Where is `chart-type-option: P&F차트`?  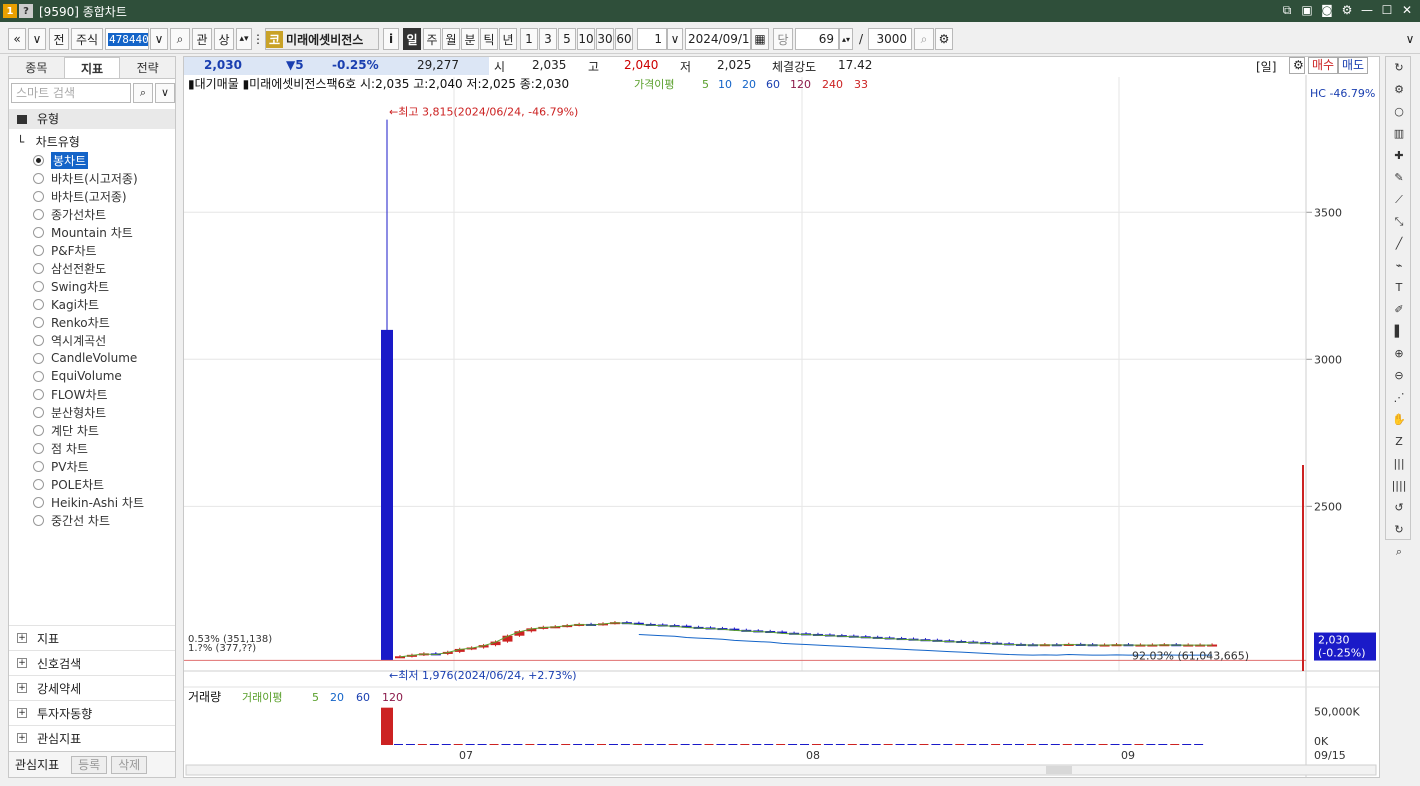 chart-type-option: P&F차트 is located at coordinates (88, 250).